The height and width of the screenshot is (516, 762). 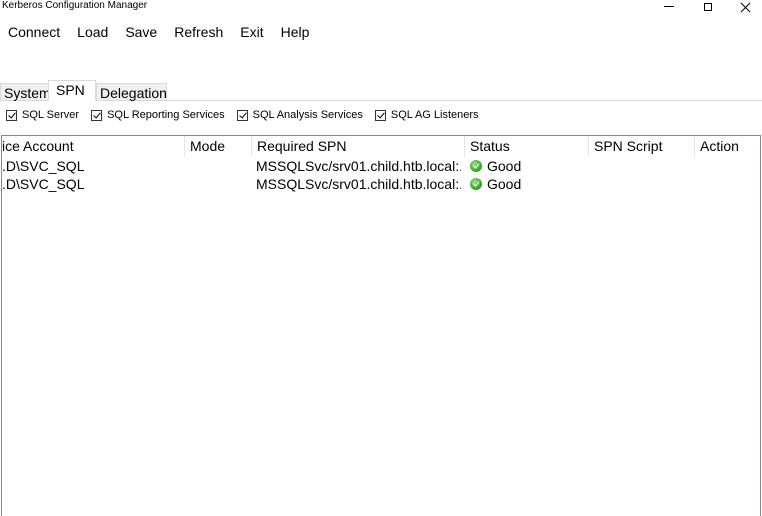 I want to click on menu-load: Load, so click(x=92, y=32).